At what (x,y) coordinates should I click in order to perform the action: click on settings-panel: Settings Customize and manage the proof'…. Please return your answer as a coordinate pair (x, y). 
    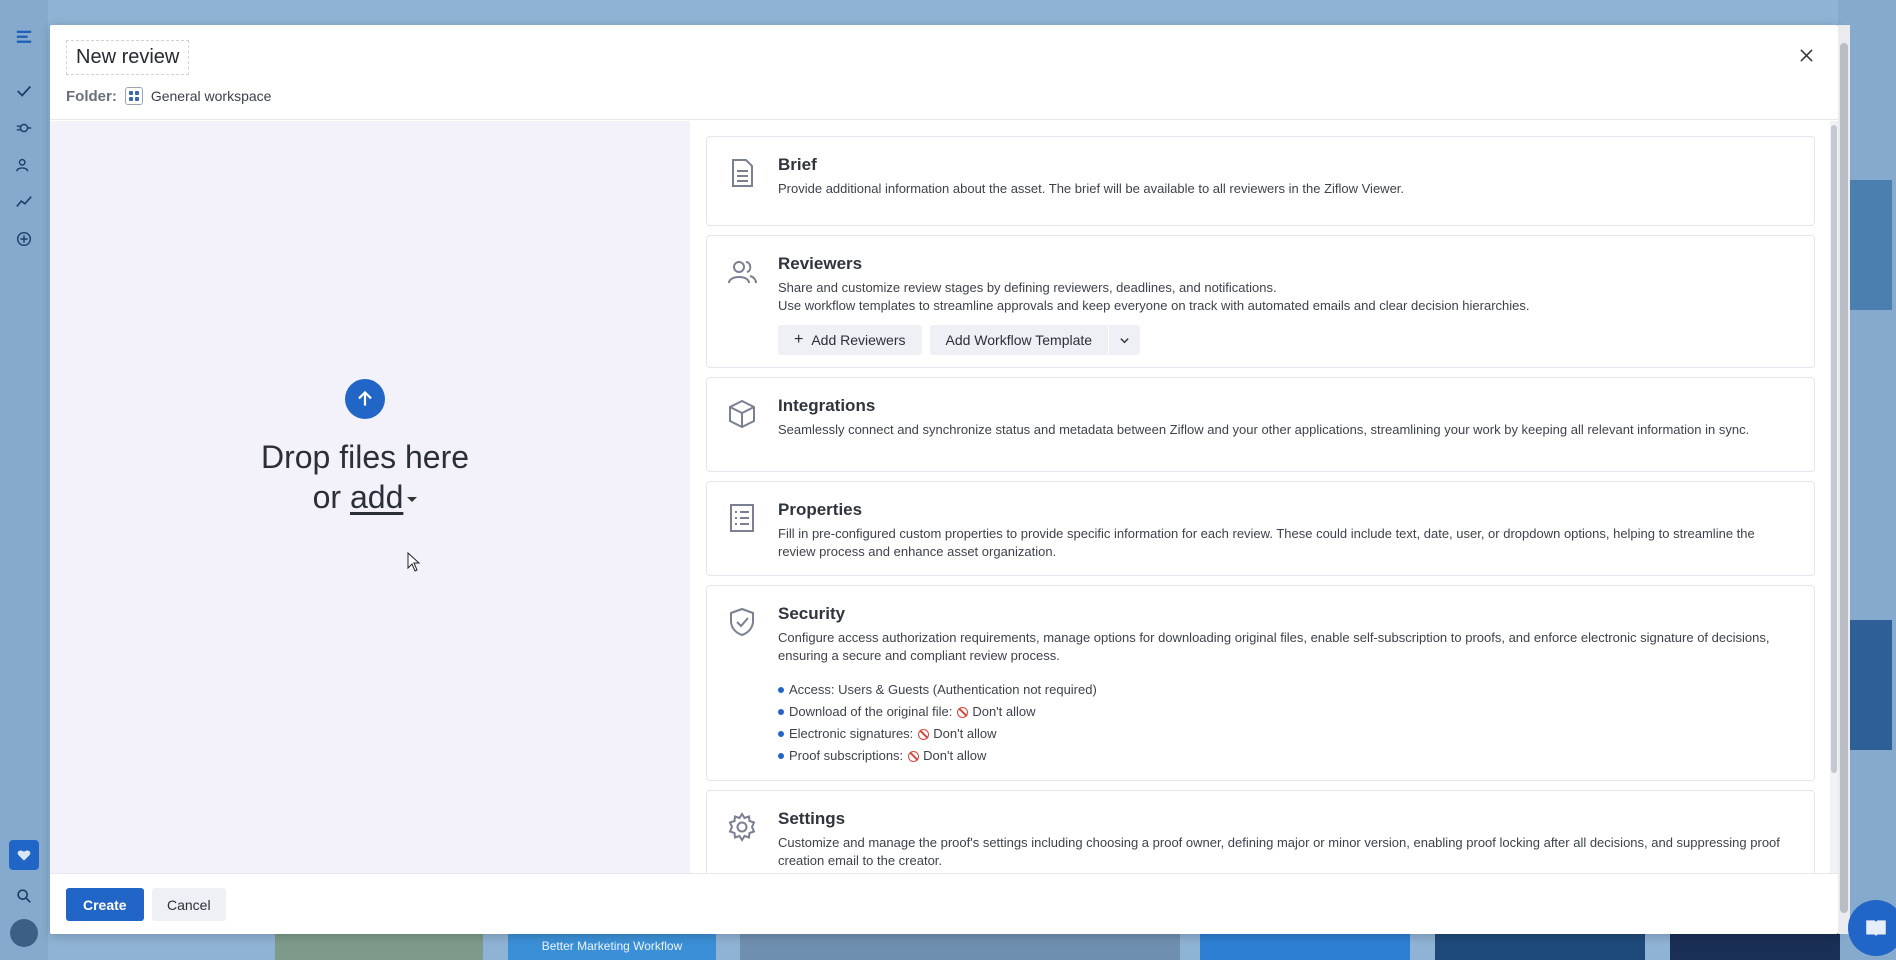
    Looking at the image, I should click on (1260, 831).